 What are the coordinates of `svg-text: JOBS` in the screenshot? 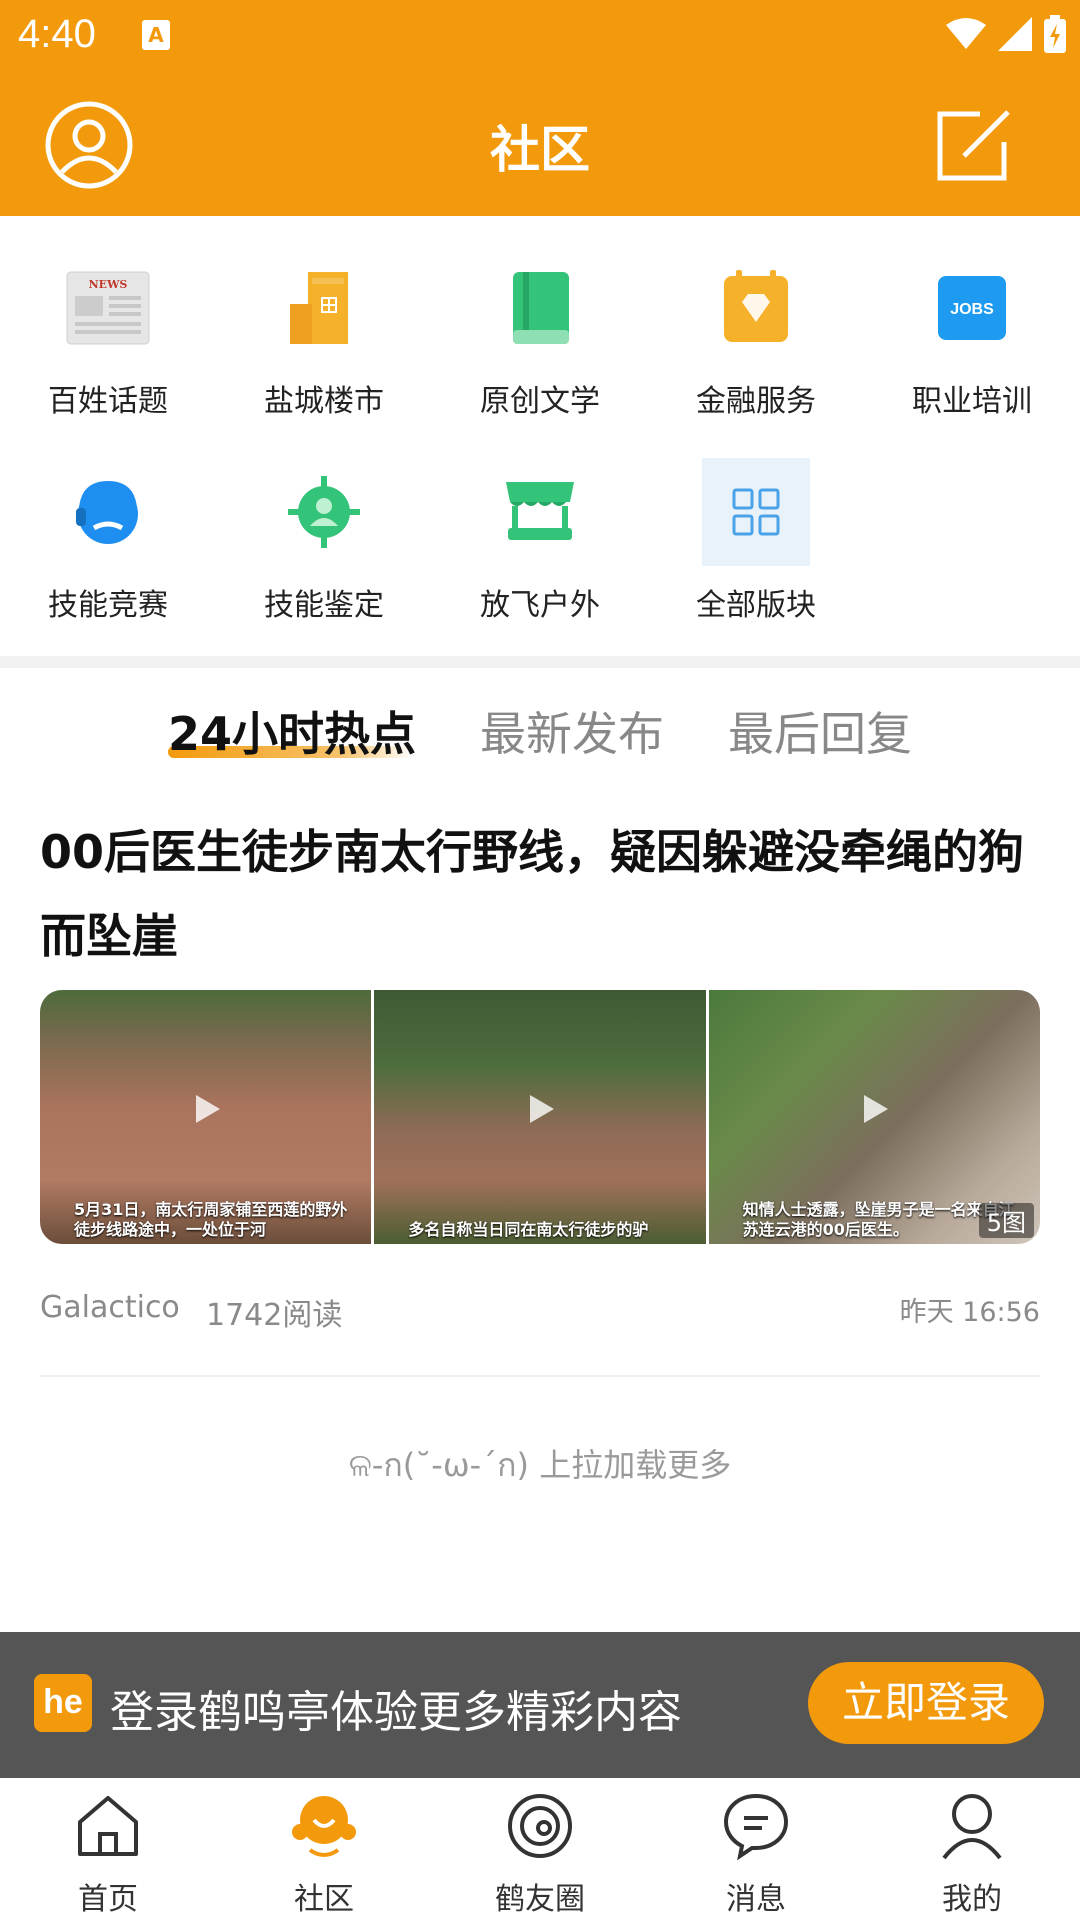 It's located at (972, 309).